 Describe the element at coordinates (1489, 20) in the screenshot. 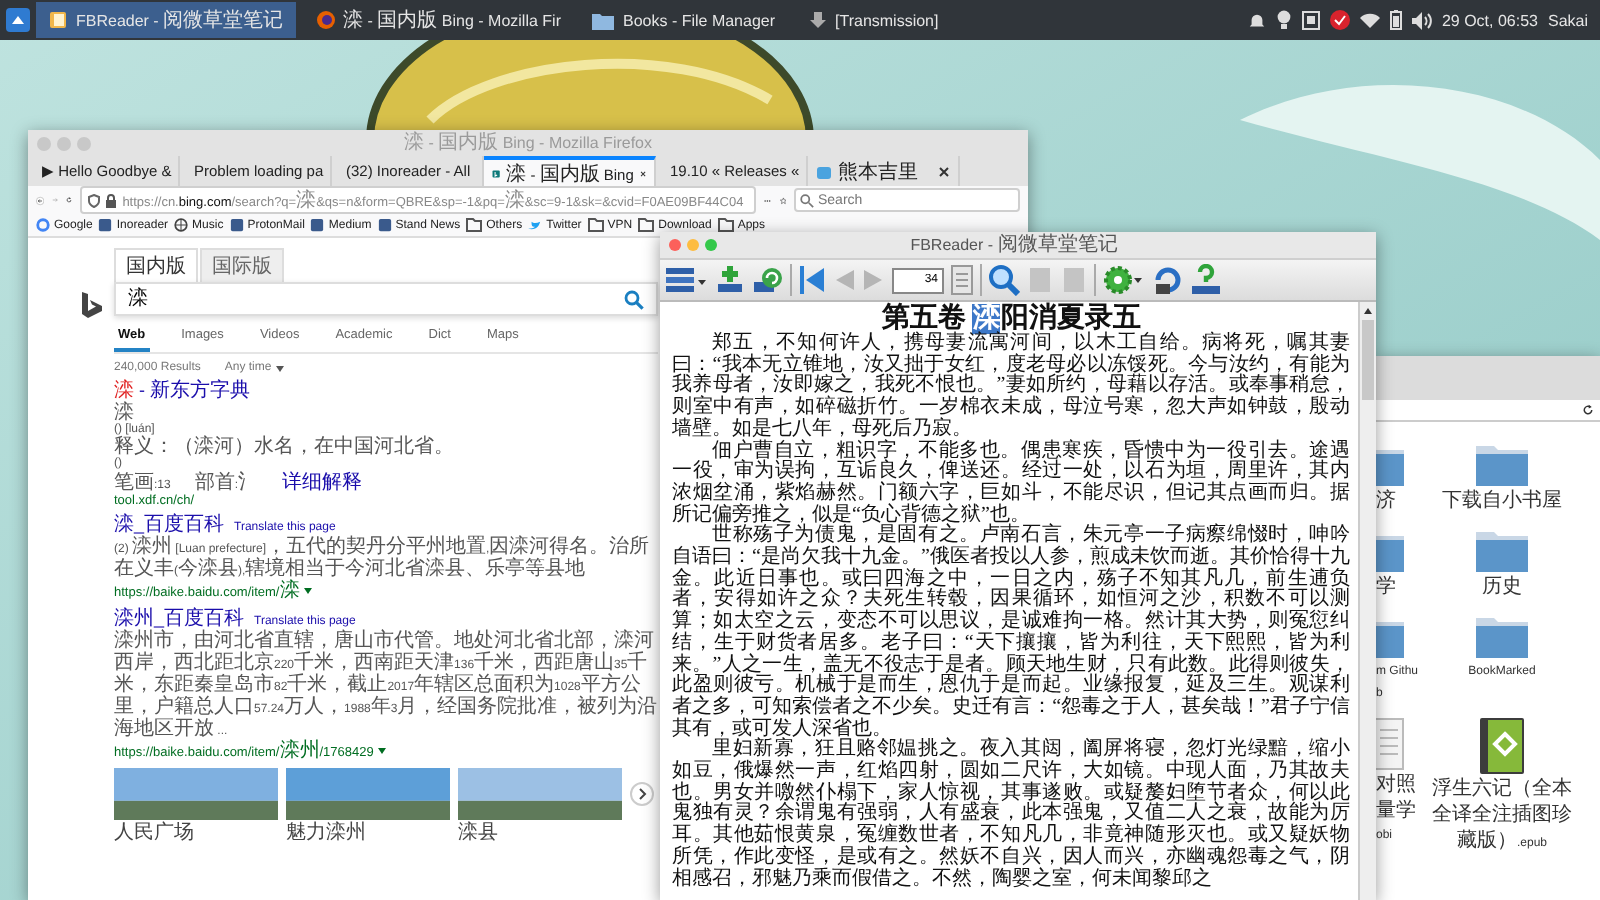

I see `clock: 29 Oct, 06:53` at that location.